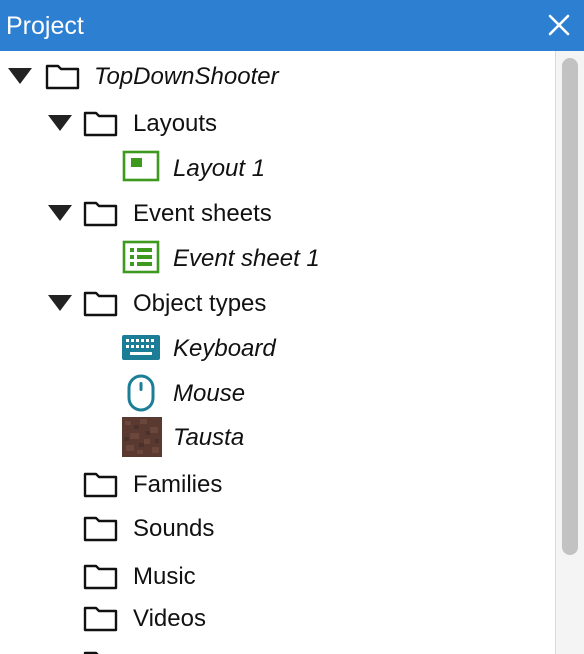 Image resolution: width=584 pixels, height=654 pixels. I want to click on tree-item-families: Families, so click(278, 484).